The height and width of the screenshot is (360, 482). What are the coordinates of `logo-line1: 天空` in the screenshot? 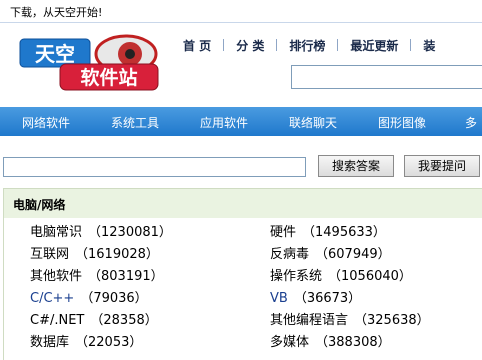 It's located at (55, 54).